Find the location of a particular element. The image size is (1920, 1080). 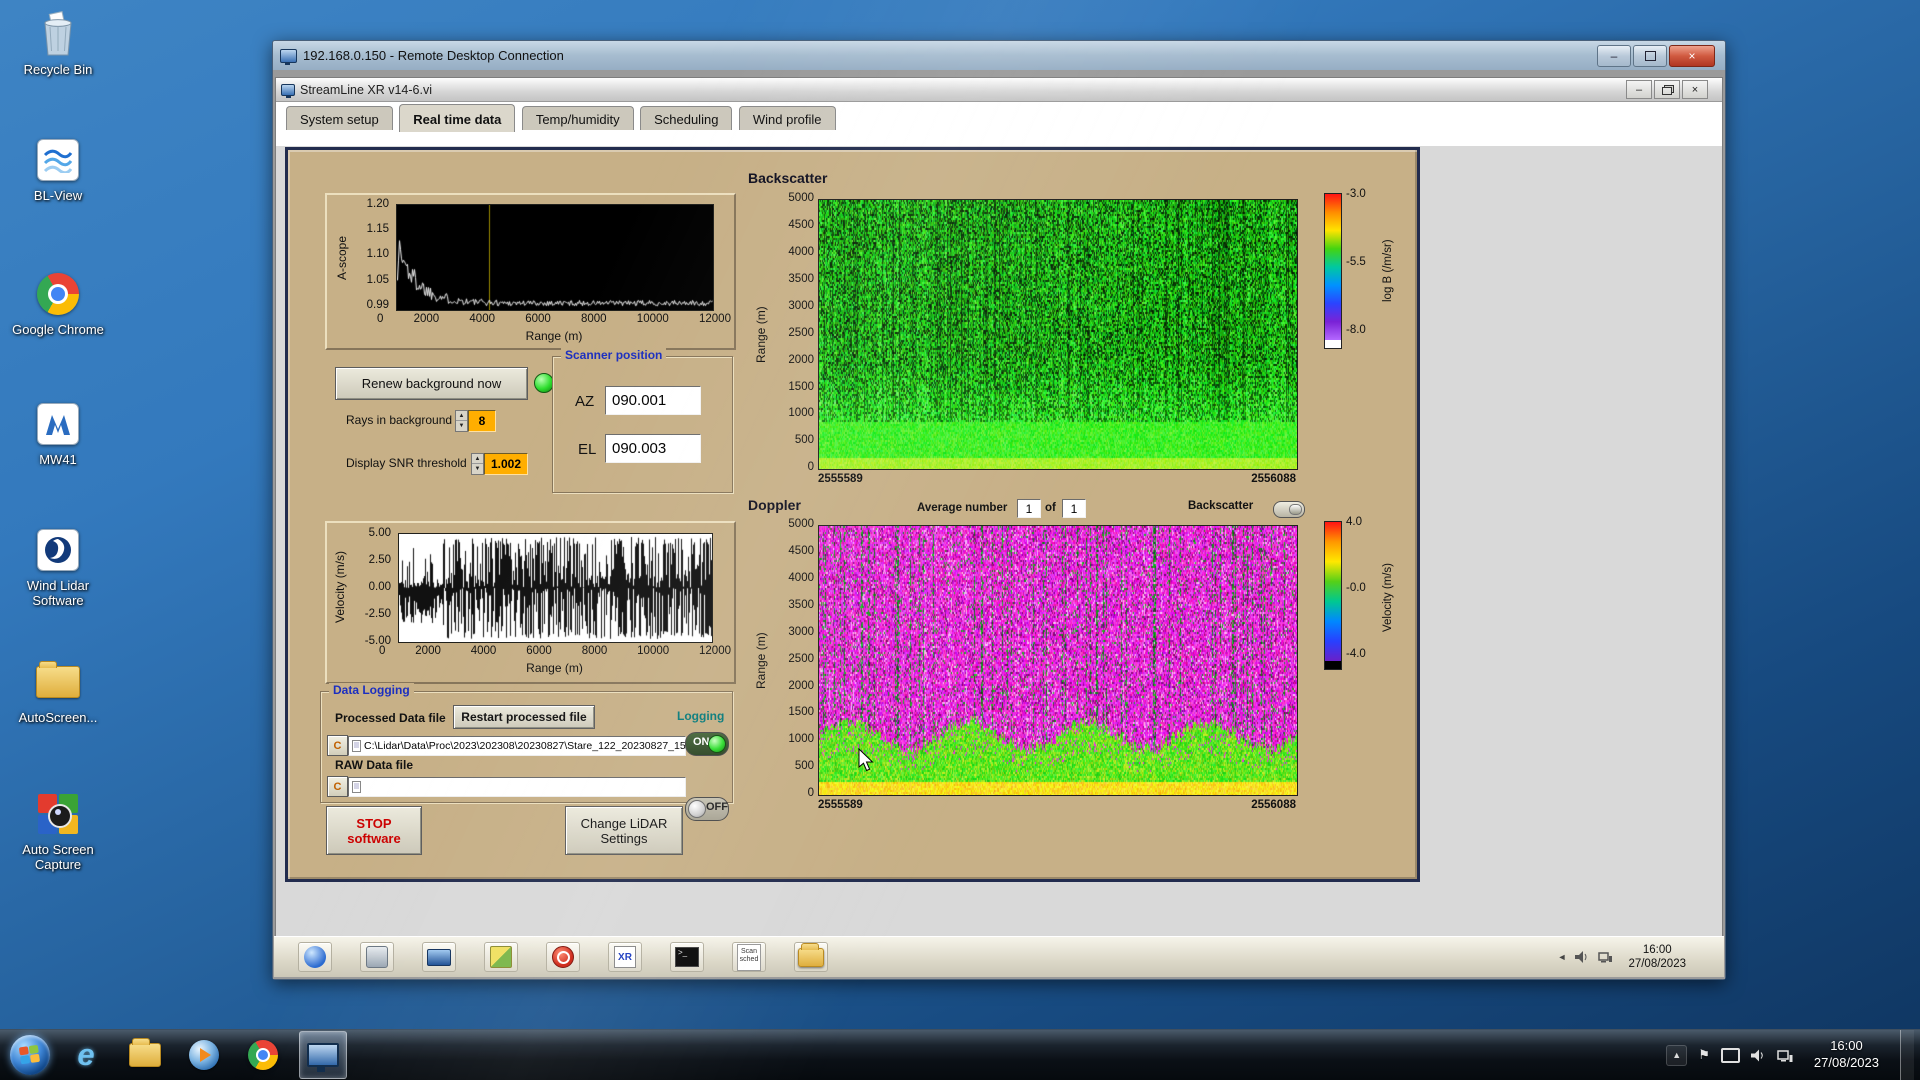

tab-real-time-data: Real time data is located at coordinates (457, 118).